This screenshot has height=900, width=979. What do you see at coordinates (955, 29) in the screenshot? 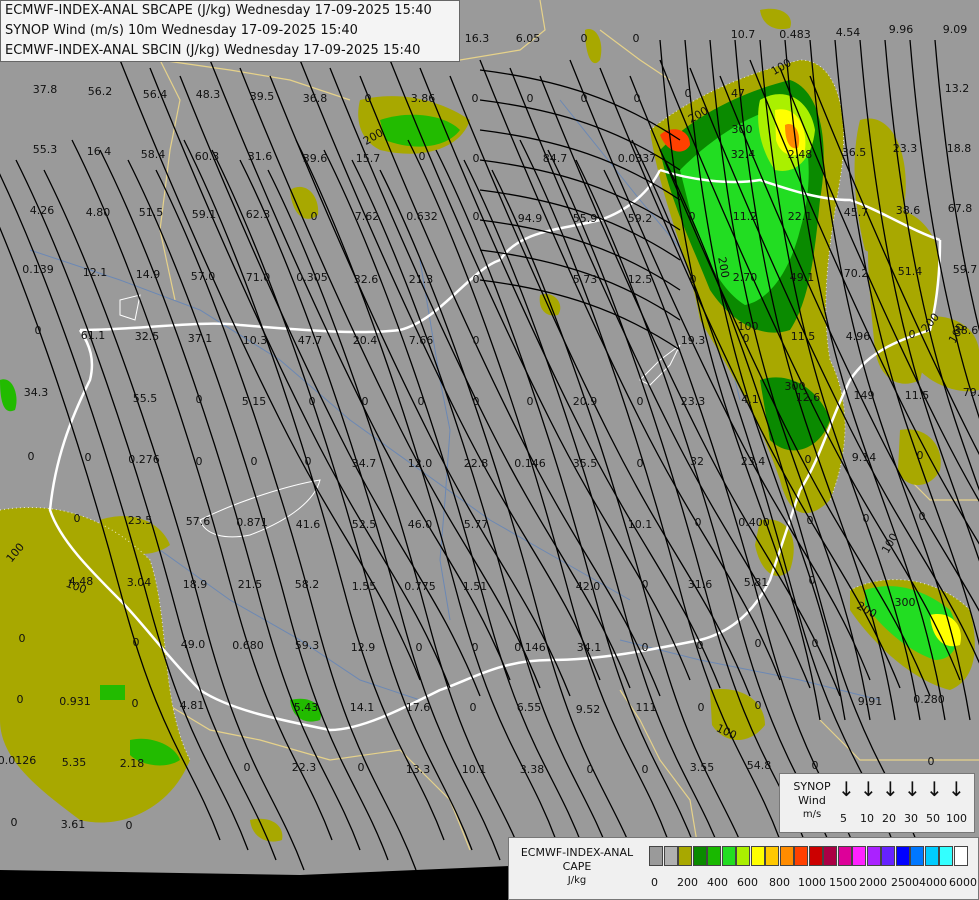
I see `map-value-label: 9.09` at bounding box center [955, 29].